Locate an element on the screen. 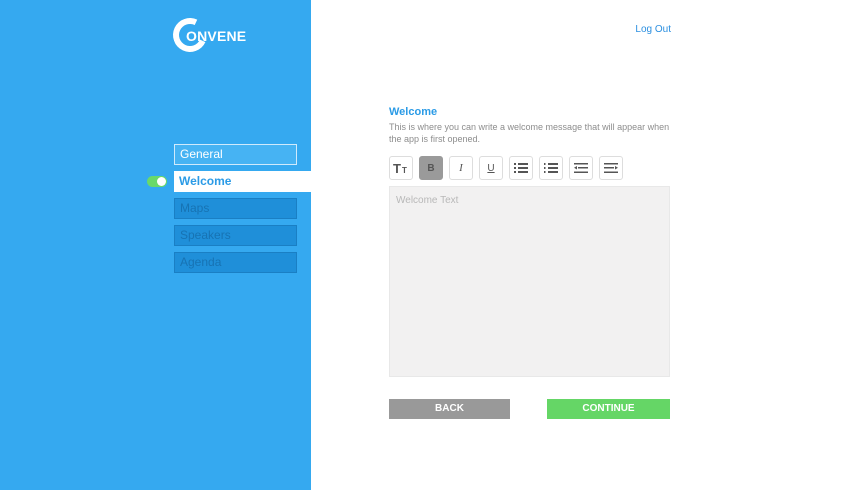 This screenshot has height=490, width=845. formatting-toolbar: TT B I U is located at coordinates (506, 168).